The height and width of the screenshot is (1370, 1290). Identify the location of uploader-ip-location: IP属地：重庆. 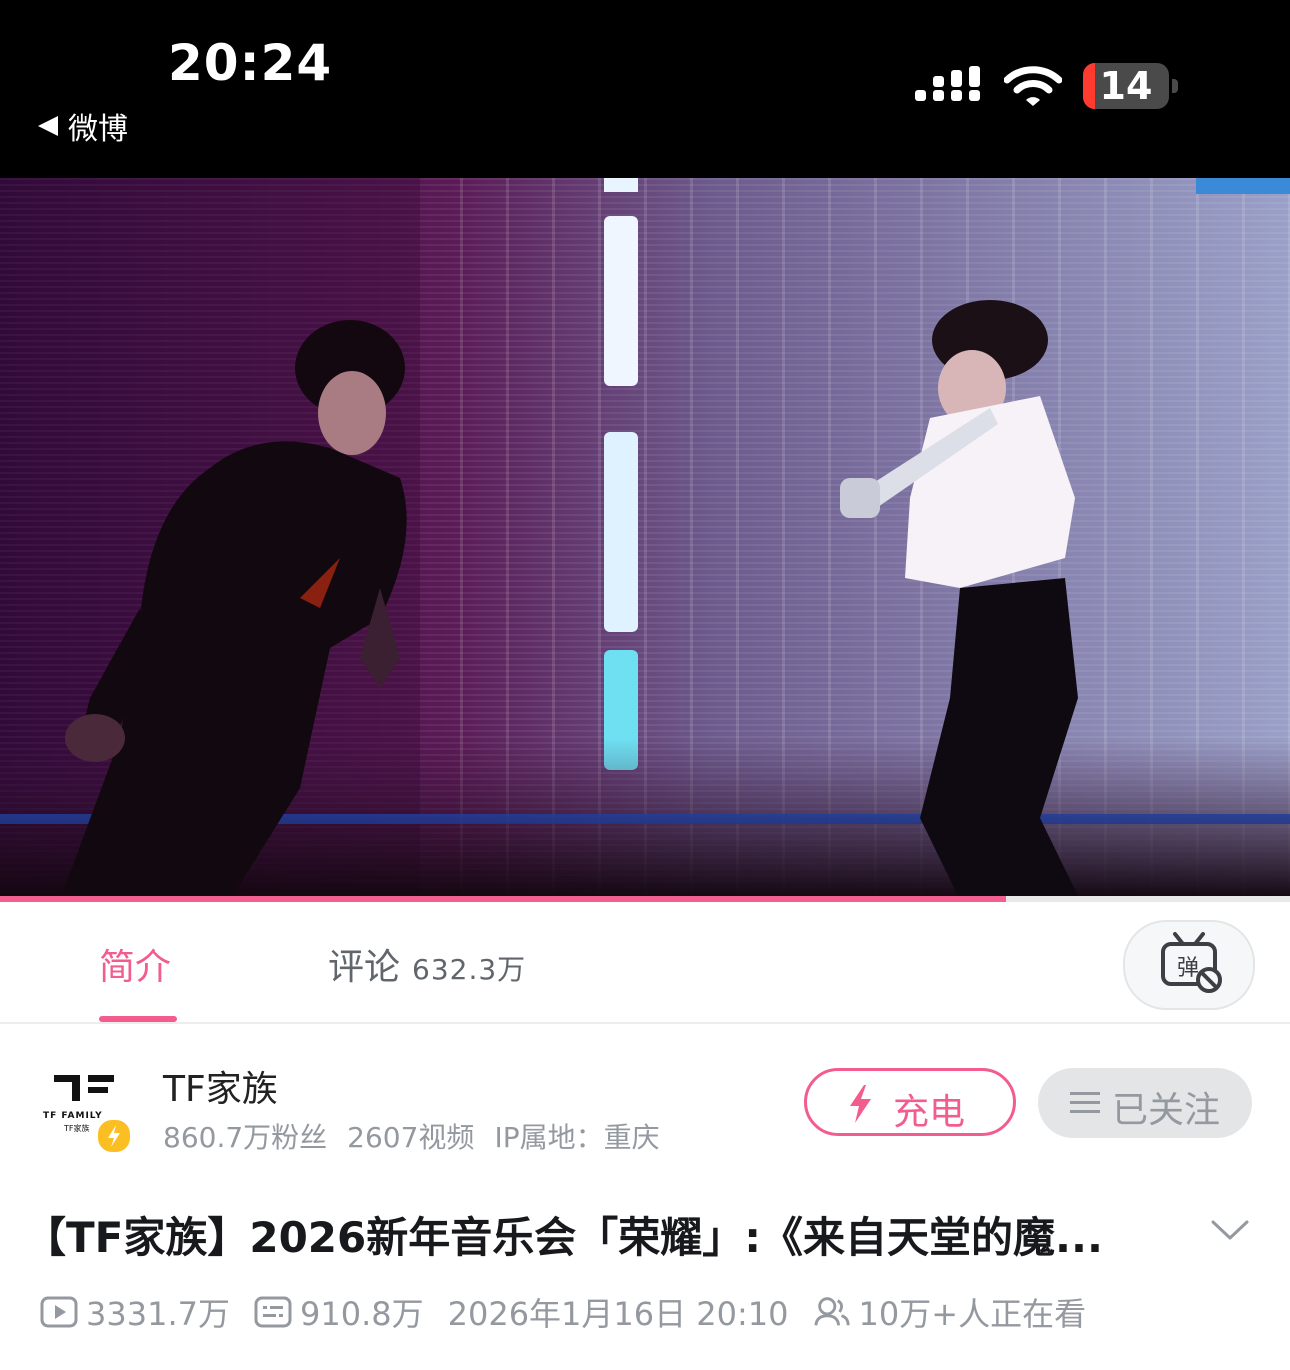
(577, 1137).